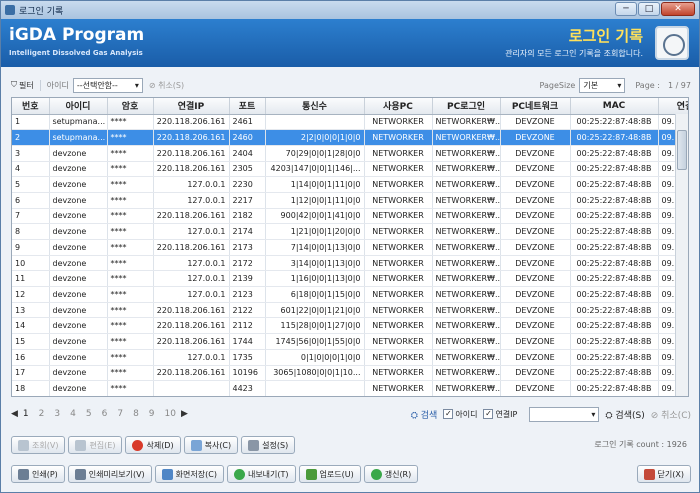 This screenshot has width=700, height=493. What do you see at coordinates (57, 414) in the screenshot?
I see `page-link: 3` at bounding box center [57, 414].